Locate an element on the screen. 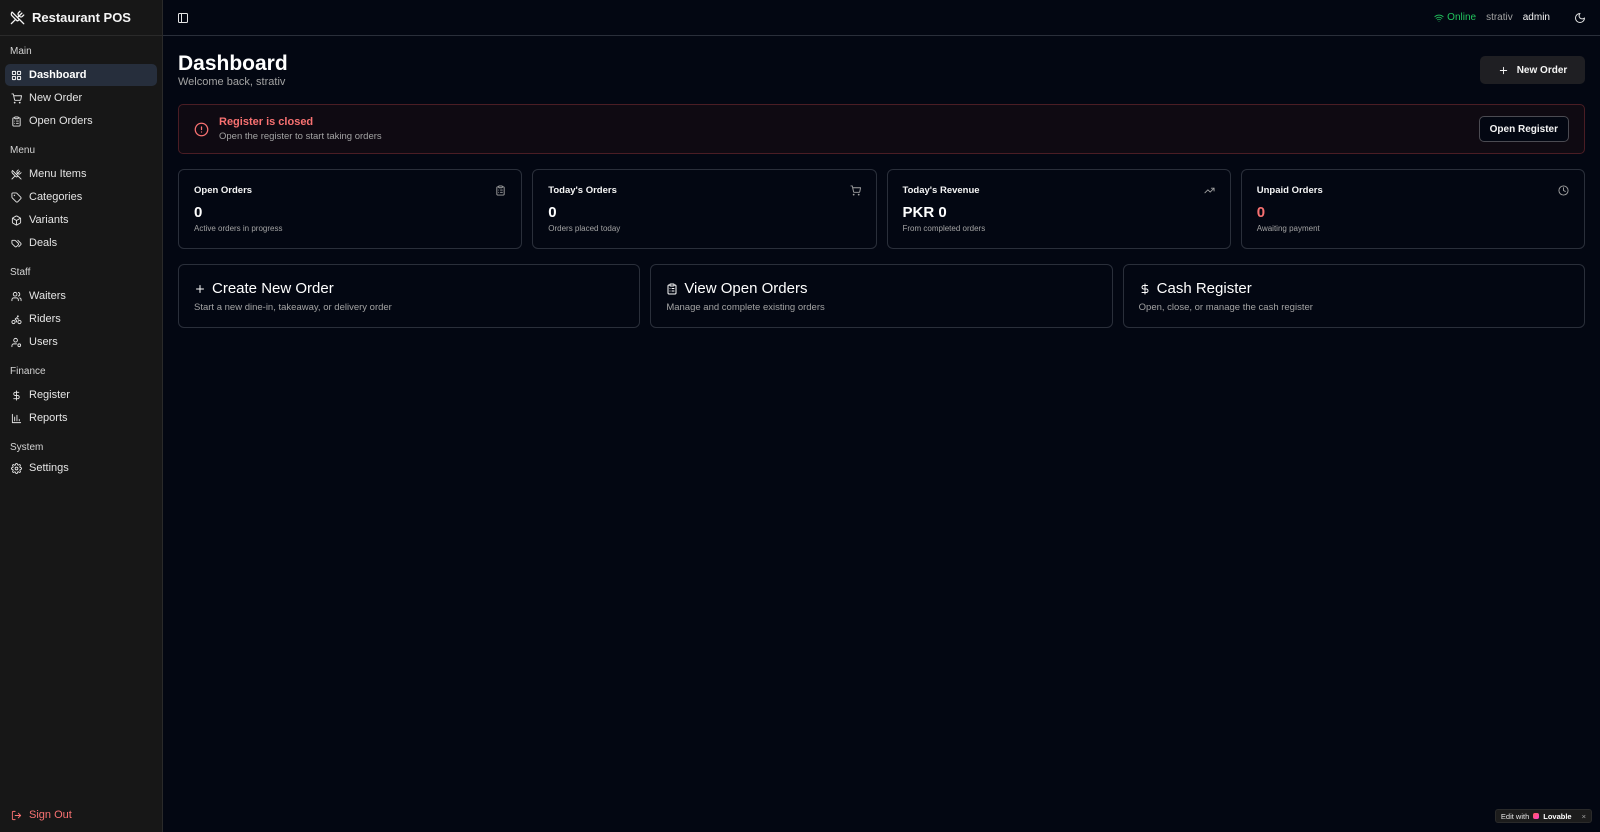  sidebar-item-label: Riders is located at coordinates (45, 319).